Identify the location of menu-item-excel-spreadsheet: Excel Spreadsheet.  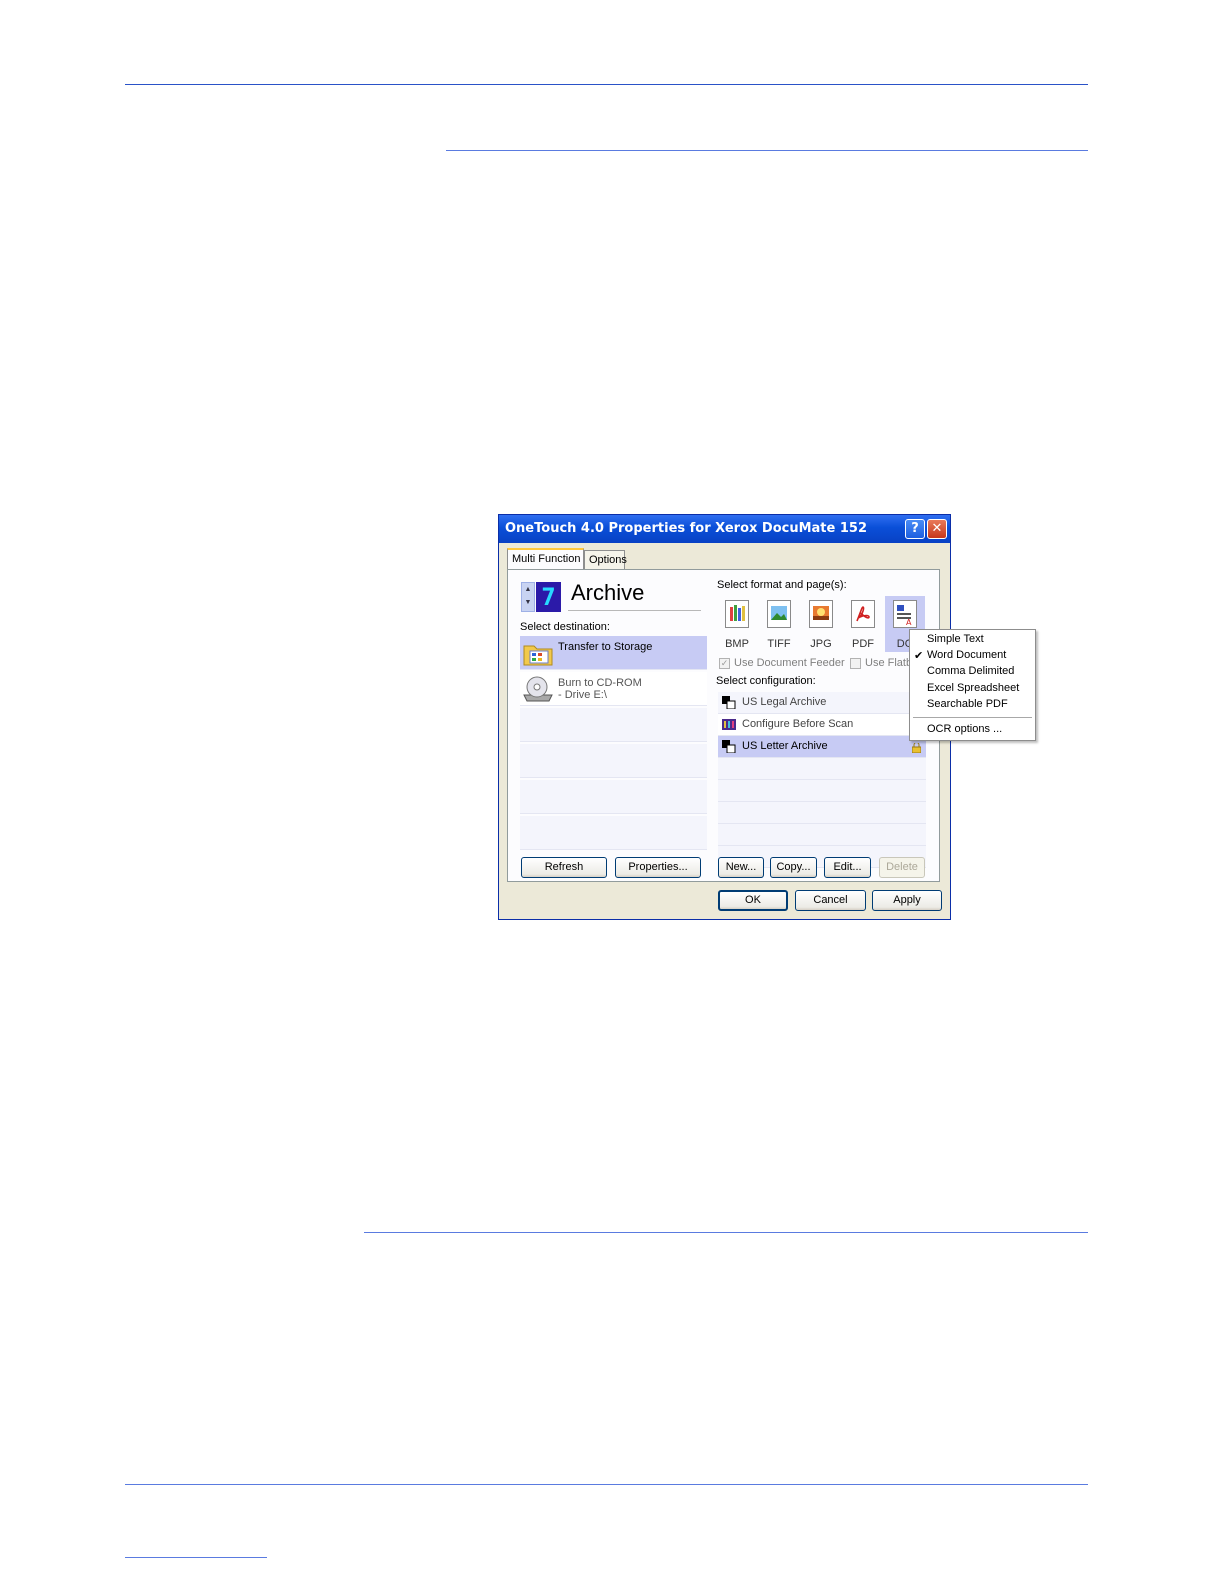
(973, 688).